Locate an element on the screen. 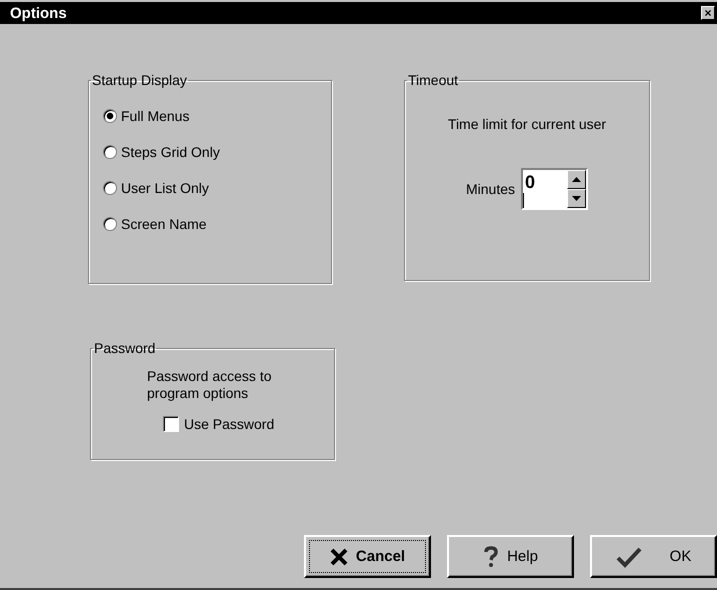 This screenshot has height=590, width=717. down-arrow-icon is located at coordinates (577, 198).